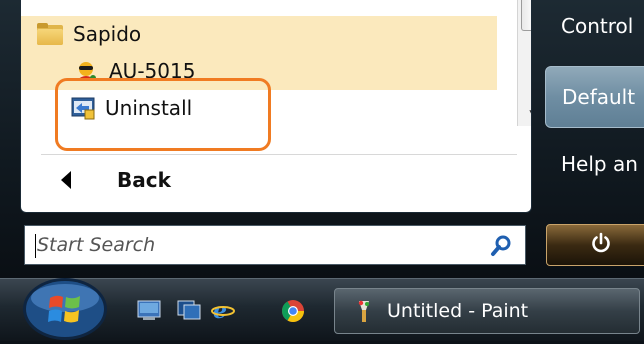 The height and width of the screenshot is (344, 644). I want to click on start-search-box, so click(275, 245).